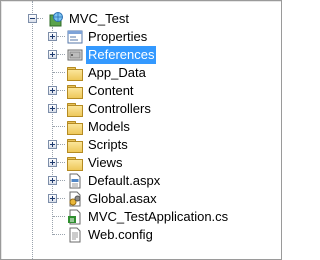 The image size is (320, 260). I want to click on tree-item-content: Content, so click(141, 91).